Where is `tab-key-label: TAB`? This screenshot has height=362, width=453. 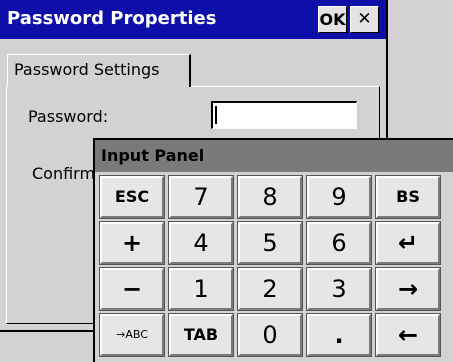 tab-key-label: TAB is located at coordinates (201, 334).